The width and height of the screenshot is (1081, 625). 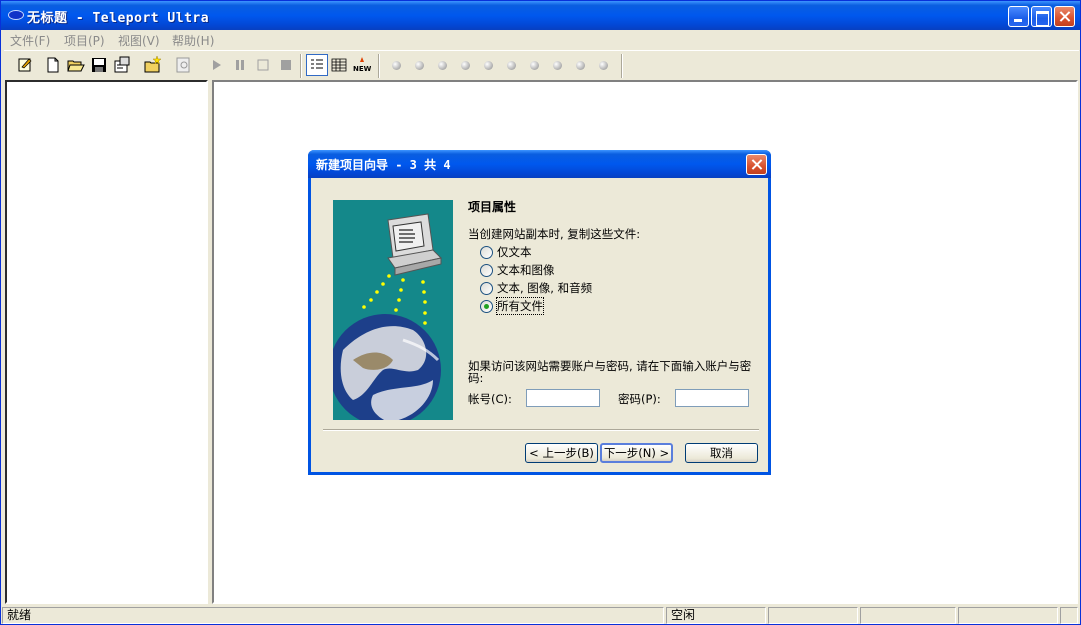 I want to click on new-folder-icon, so click(x=153, y=64).